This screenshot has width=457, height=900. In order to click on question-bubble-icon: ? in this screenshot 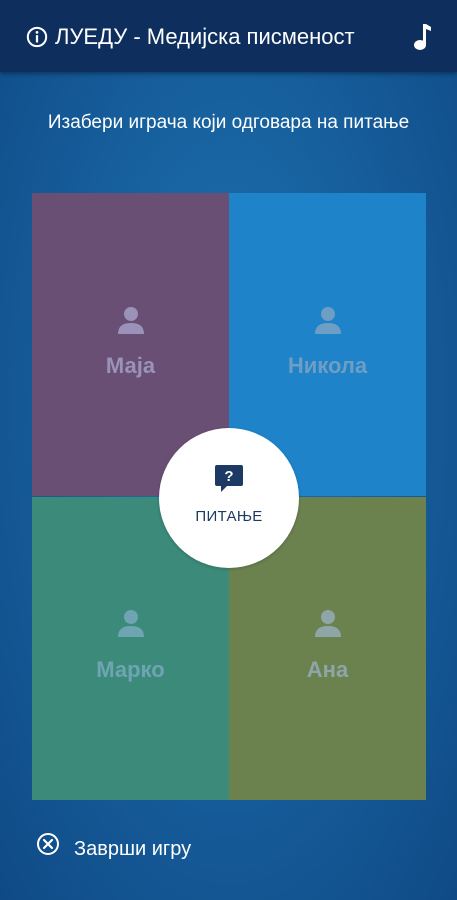, I will do `click(229, 478)`.